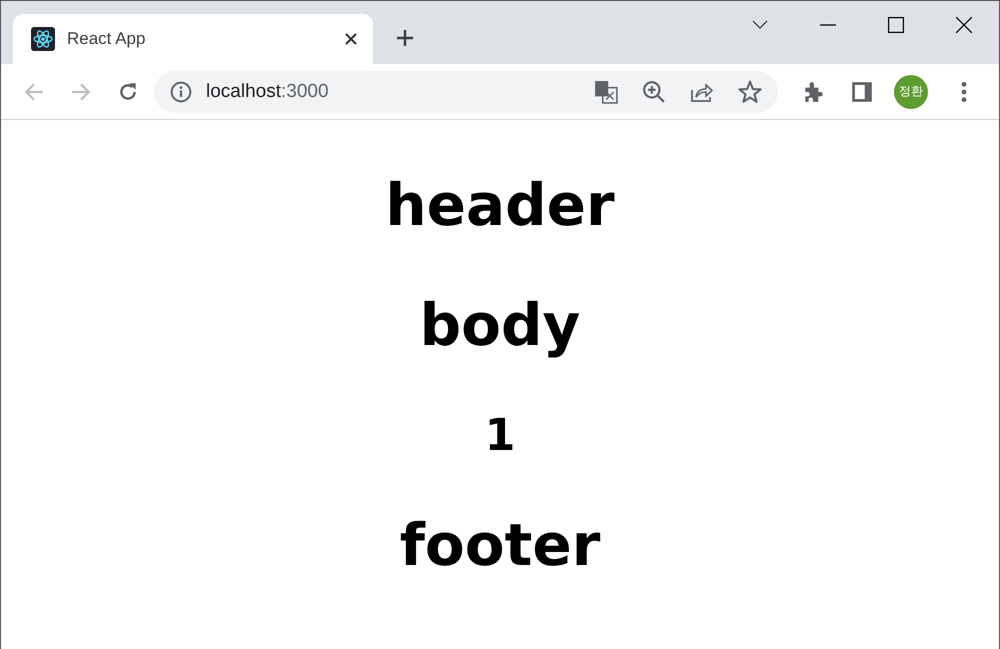  Describe the element at coordinates (896, 25) in the screenshot. I see `maximize-icon` at that location.